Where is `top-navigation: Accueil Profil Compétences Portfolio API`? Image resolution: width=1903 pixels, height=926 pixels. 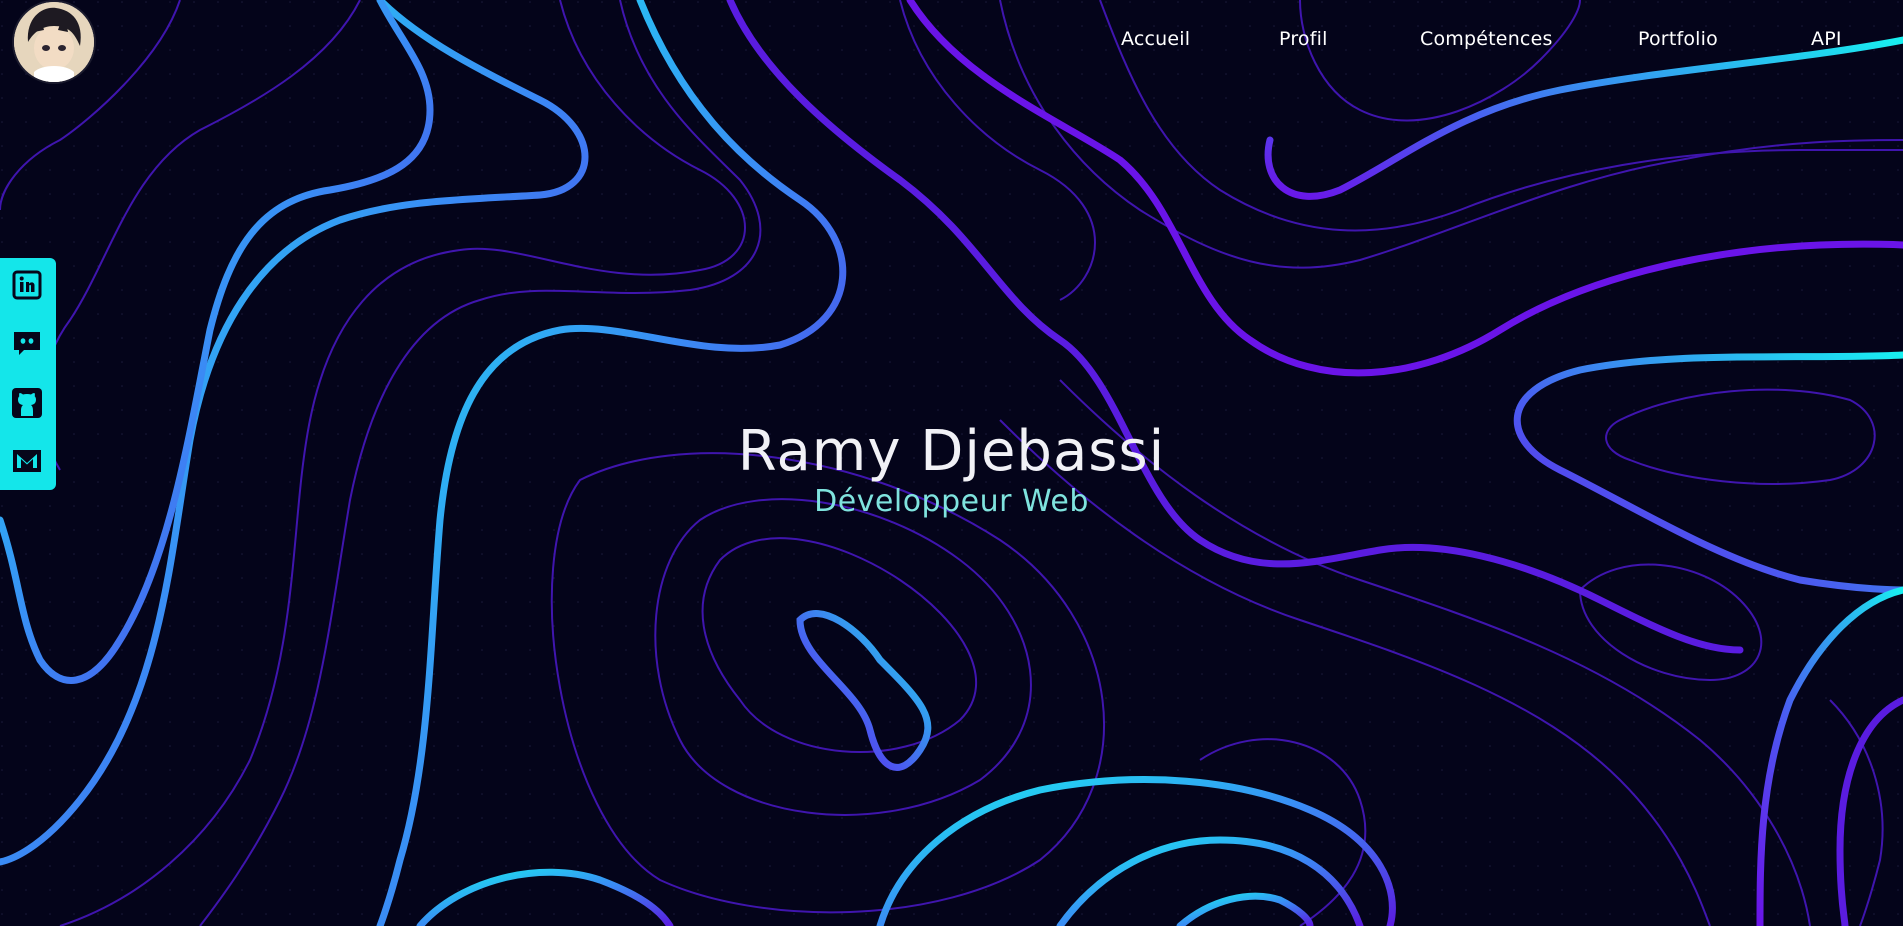 top-navigation: Accueil Profil Compétences Portfolio API is located at coordinates (951, 43).